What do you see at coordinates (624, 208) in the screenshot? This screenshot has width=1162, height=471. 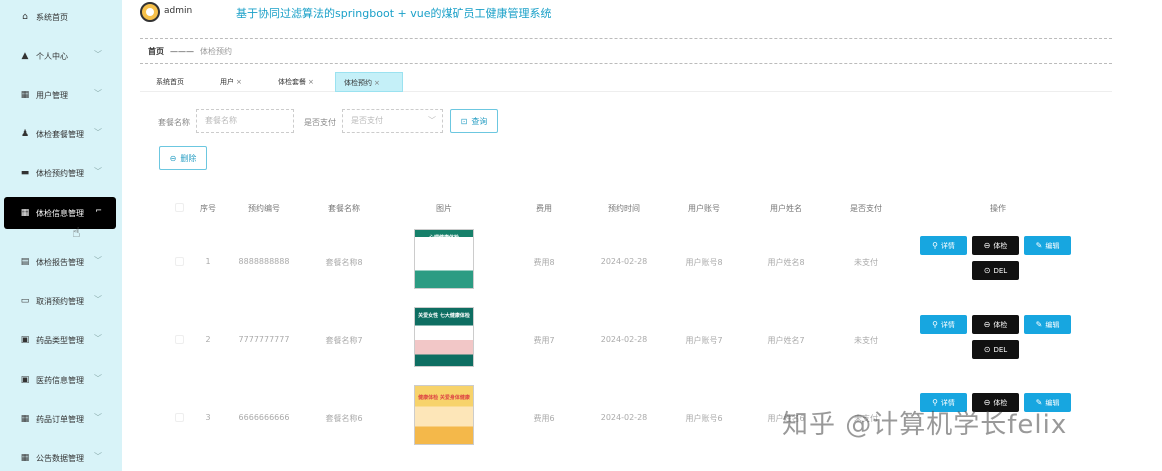 I see `col-time: 预约时间` at bounding box center [624, 208].